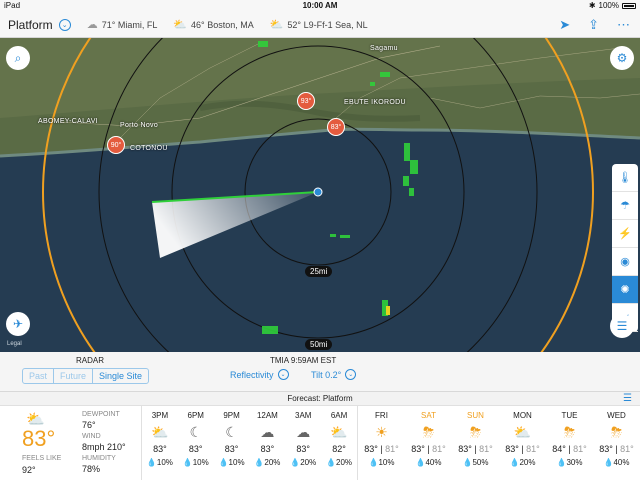 The image size is (640, 480). I want to click on saved-location-3: ⛅ 52° L9-Ff-1 Sea, NL, so click(319, 24).